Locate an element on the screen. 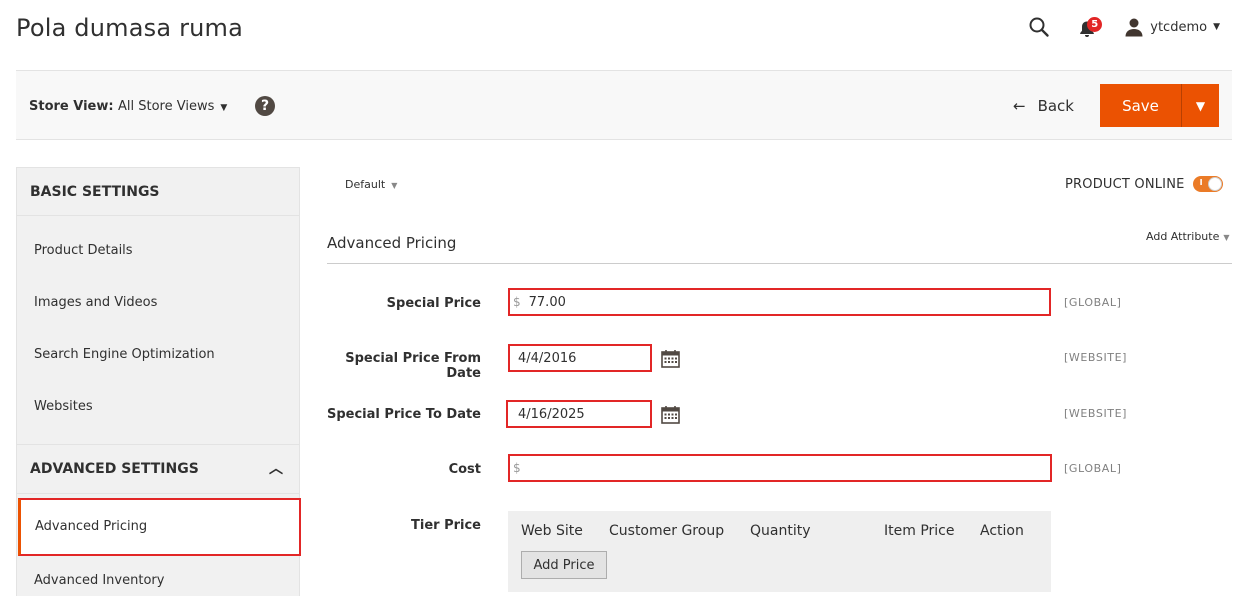 The image size is (1254, 596). sidebar-item-images-and-videos: Images and Videos is located at coordinates (158, 303).